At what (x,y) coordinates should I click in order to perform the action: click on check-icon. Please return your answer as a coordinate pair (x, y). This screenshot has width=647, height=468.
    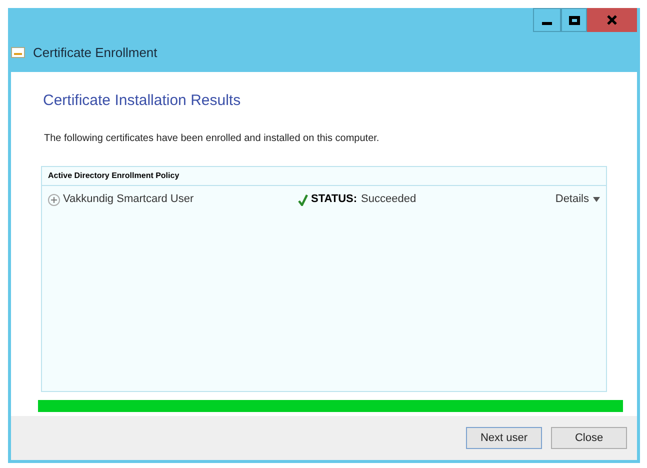
    Looking at the image, I should click on (303, 200).